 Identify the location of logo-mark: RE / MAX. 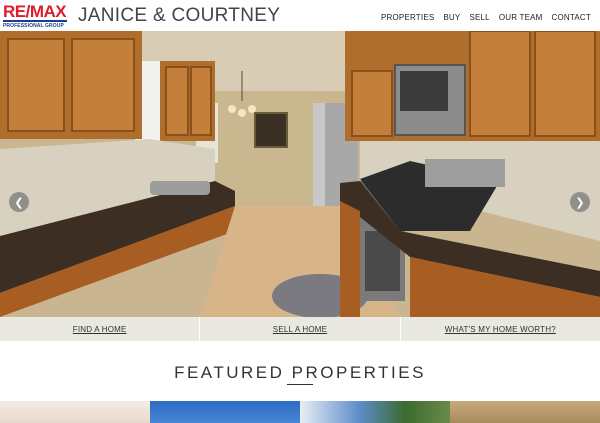
(35, 11).